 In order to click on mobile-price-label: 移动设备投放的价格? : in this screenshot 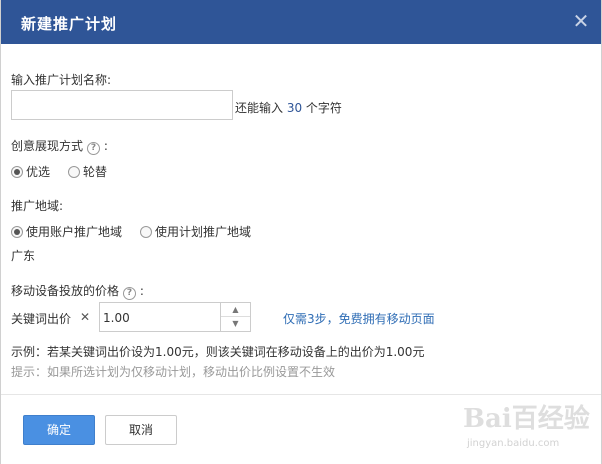, I will do `click(77, 291)`.